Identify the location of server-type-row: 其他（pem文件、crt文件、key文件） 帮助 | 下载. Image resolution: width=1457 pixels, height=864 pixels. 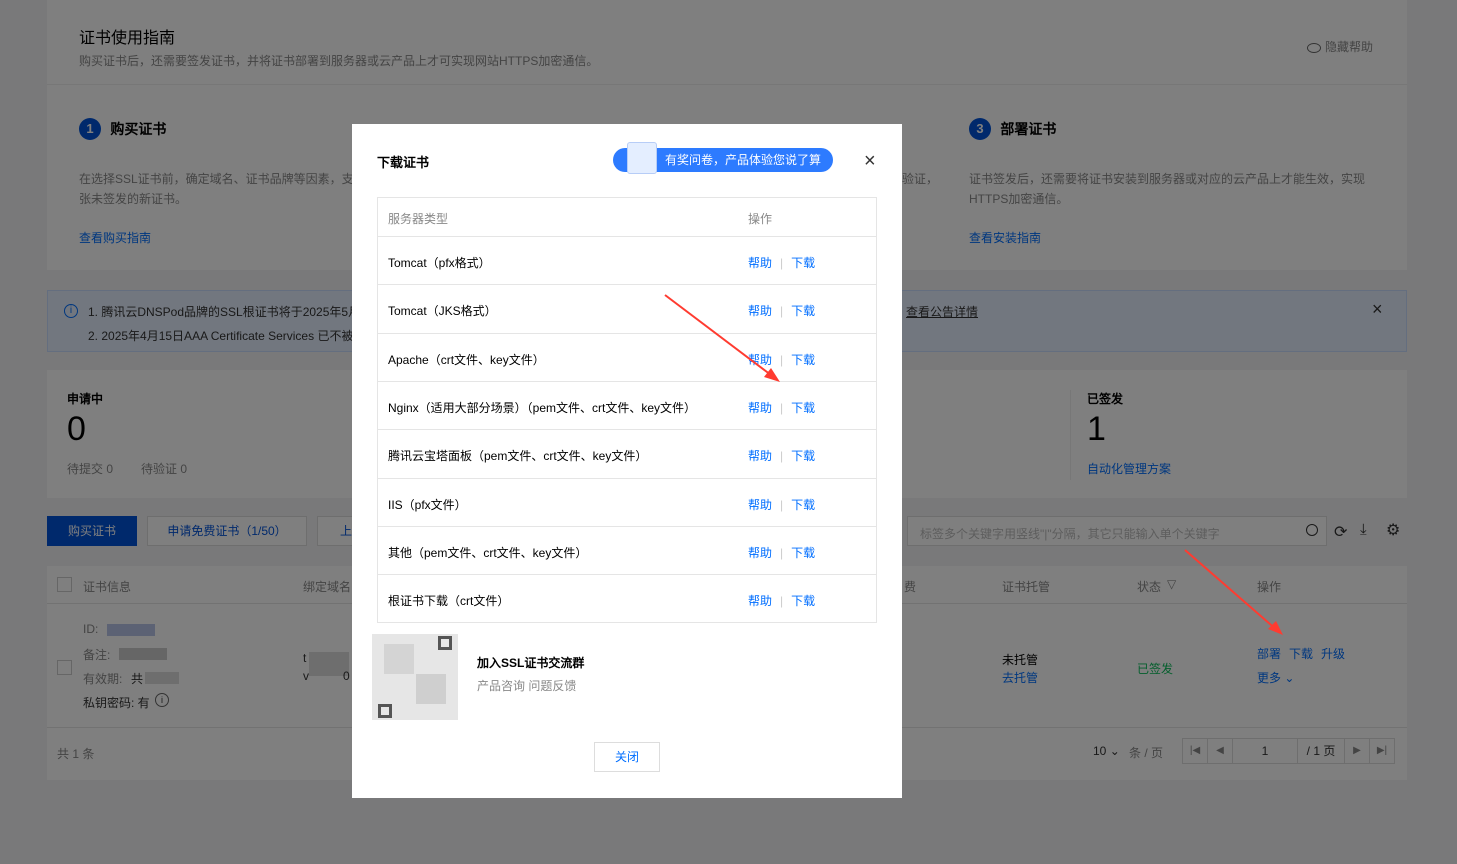
(627, 549).